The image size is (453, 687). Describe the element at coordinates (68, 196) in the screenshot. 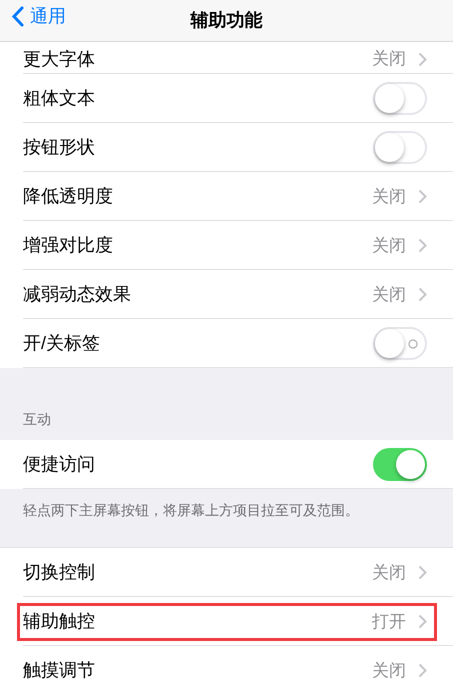

I see `row-label: 降低透明度` at that location.